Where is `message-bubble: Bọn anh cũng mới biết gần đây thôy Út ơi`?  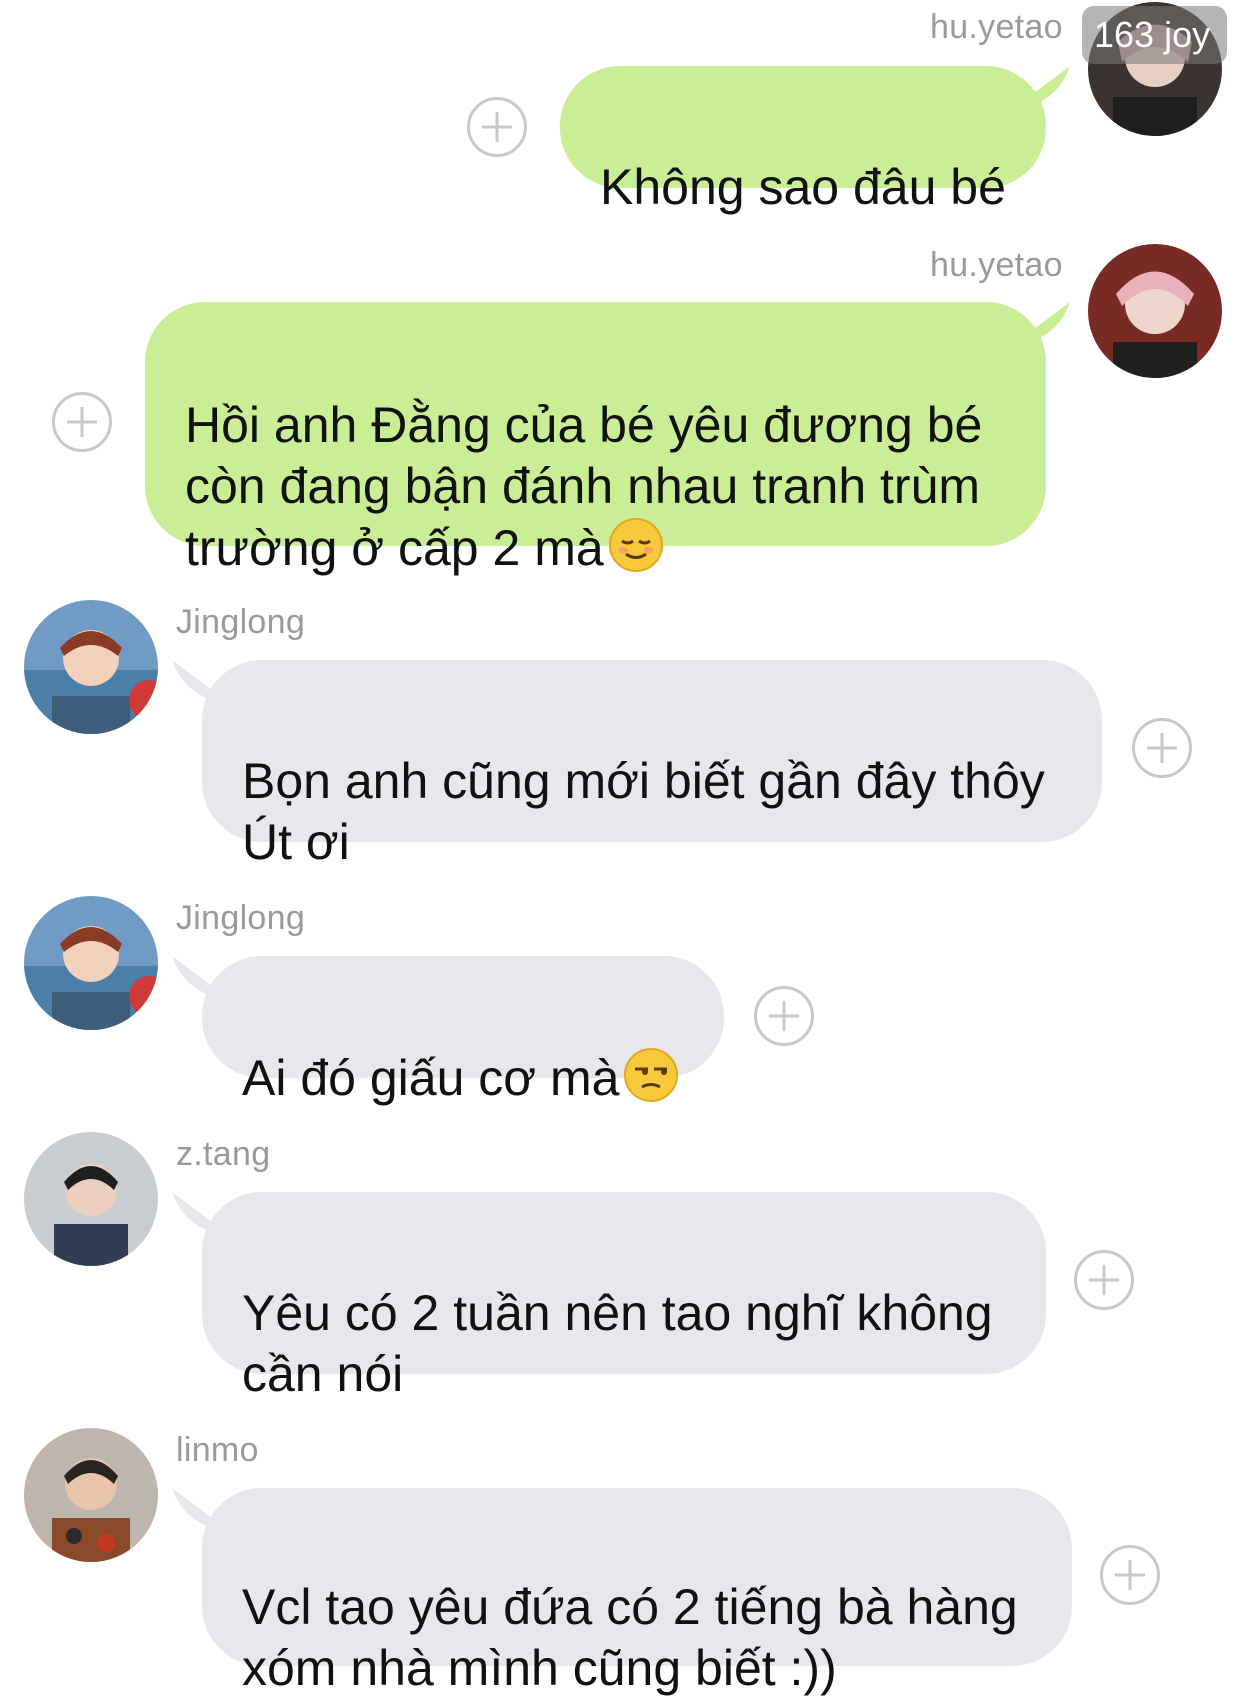
message-bubble: Bọn anh cũng mới biết gần đây thôy Út ơi is located at coordinates (652, 765).